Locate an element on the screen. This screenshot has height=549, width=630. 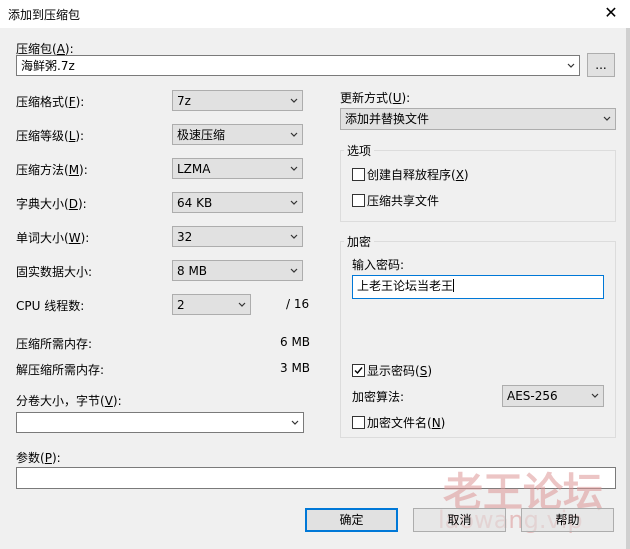
word-label: 单词大小(W): is located at coordinates (53, 238).